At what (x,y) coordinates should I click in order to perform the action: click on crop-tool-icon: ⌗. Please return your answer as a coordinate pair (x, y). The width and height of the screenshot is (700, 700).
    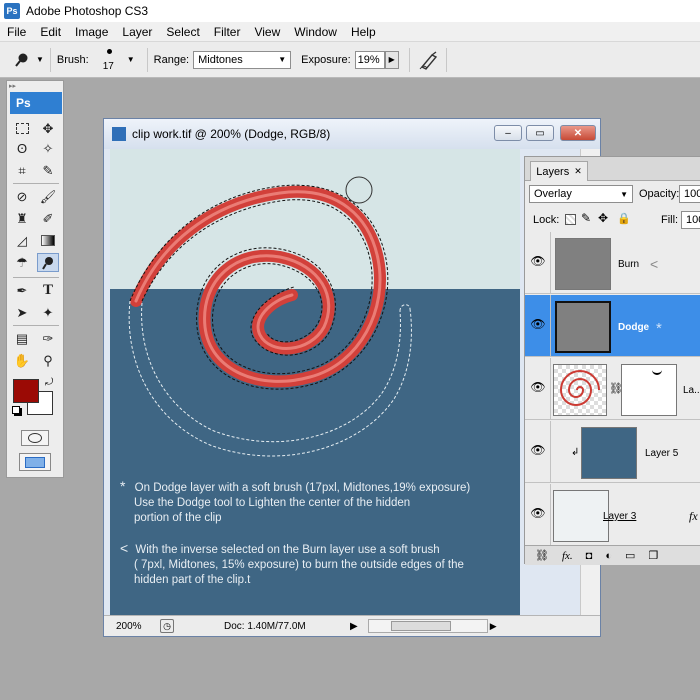
    Looking at the image, I should click on (22, 170).